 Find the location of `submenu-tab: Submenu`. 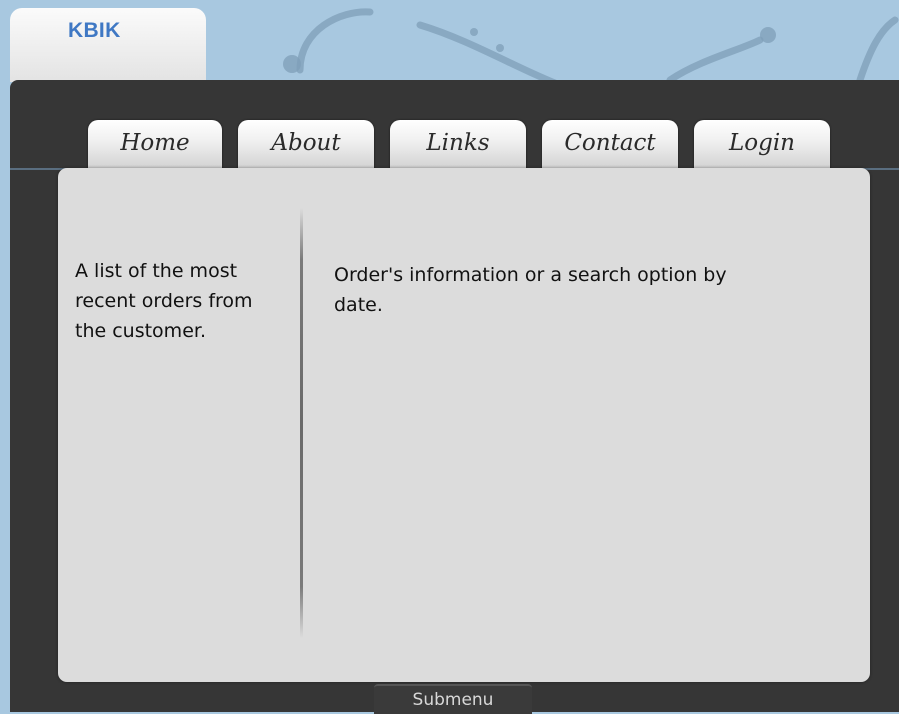

submenu-tab: Submenu is located at coordinates (453, 699).